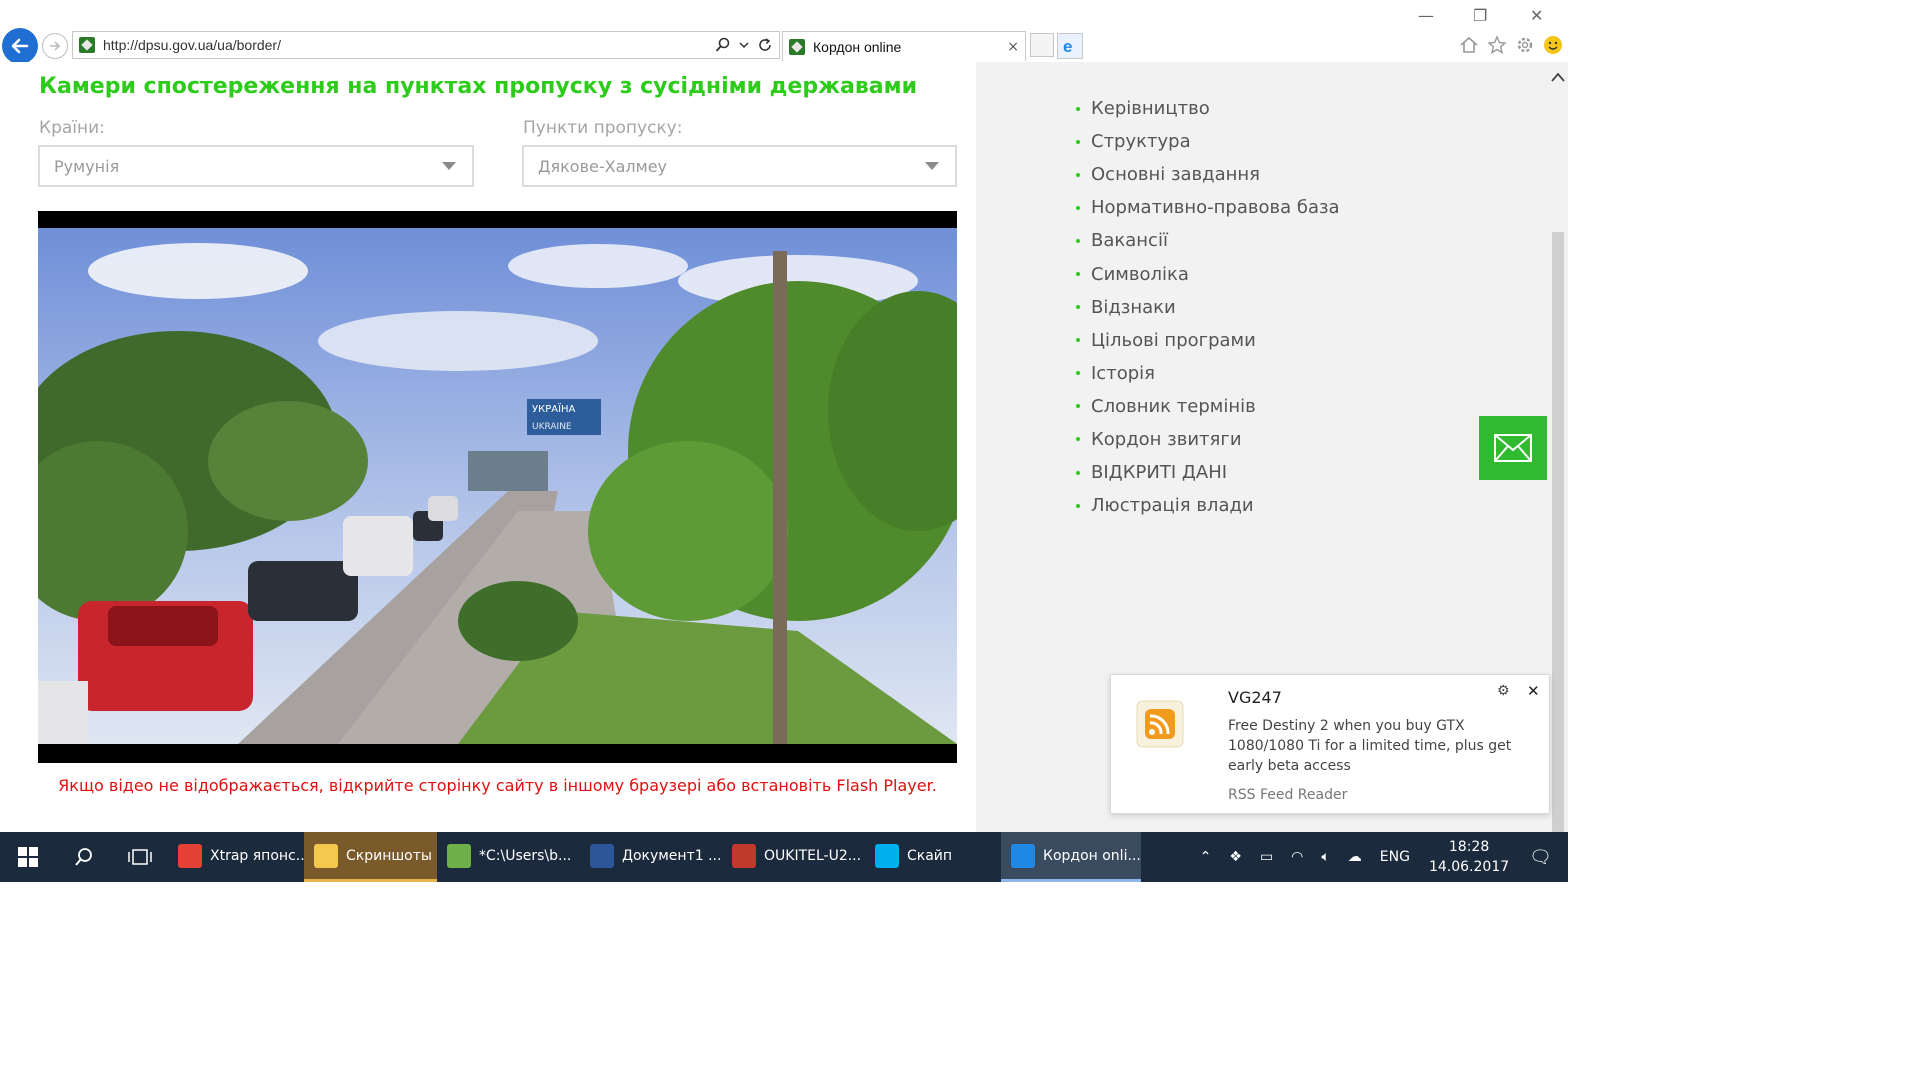 The image size is (1920, 1080). What do you see at coordinates (1208, 240) in the screenshot?
I see `sidebar-menu-item: Вакансії` at bounding box center [1208, 240].